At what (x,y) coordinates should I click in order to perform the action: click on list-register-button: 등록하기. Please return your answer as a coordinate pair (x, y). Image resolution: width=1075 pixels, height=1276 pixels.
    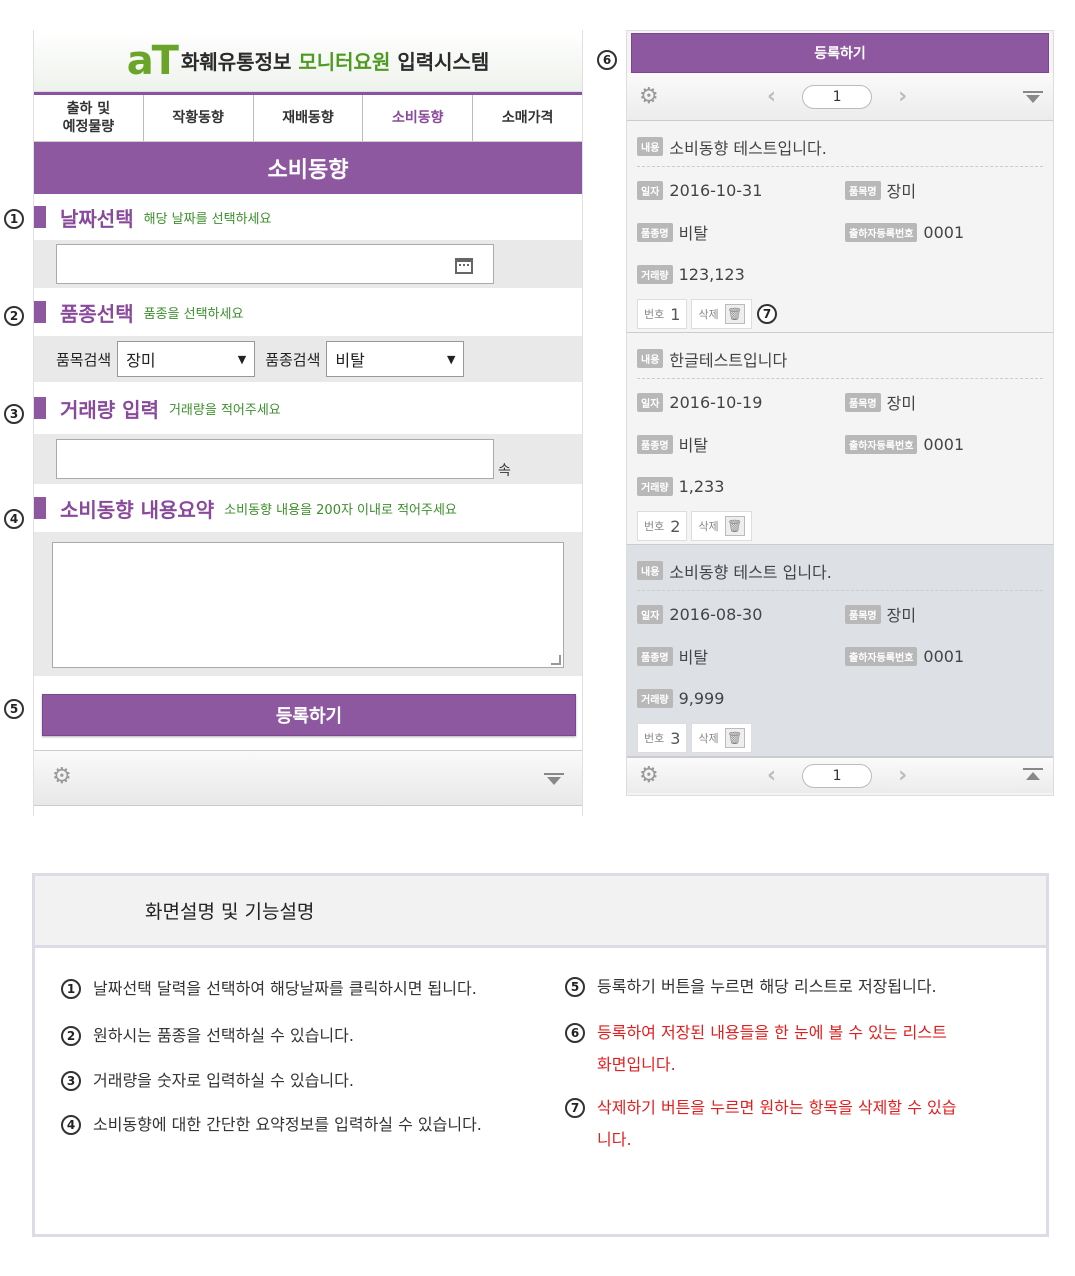
    Looking at the image, I should click on (840, 53).